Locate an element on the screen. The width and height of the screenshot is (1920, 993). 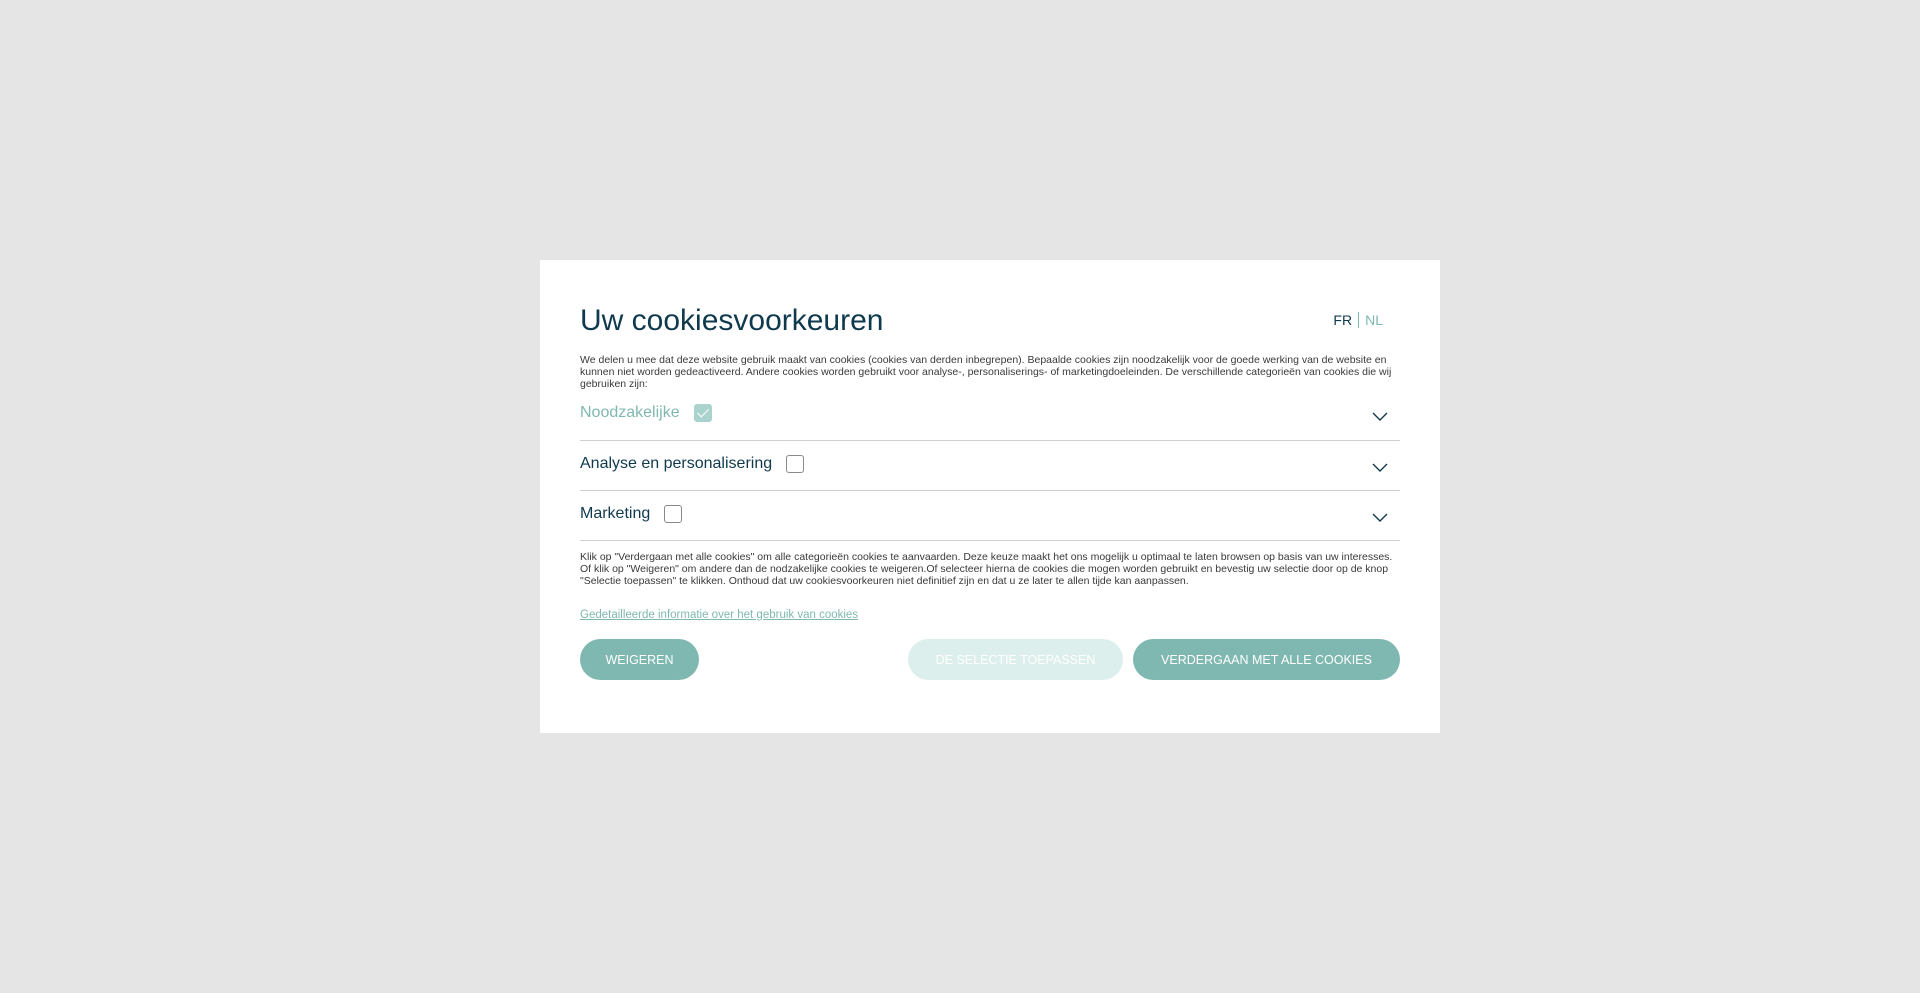
dialog-header: Uw cookiesvoorkeuren FR NL is located at coordinates (990, 321).